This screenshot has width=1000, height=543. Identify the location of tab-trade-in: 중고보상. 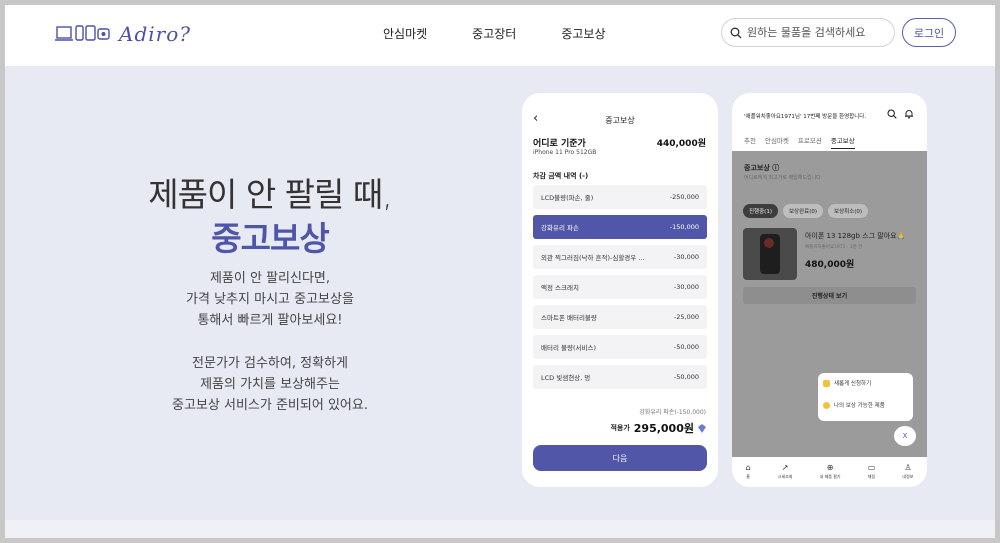
(842, 142).